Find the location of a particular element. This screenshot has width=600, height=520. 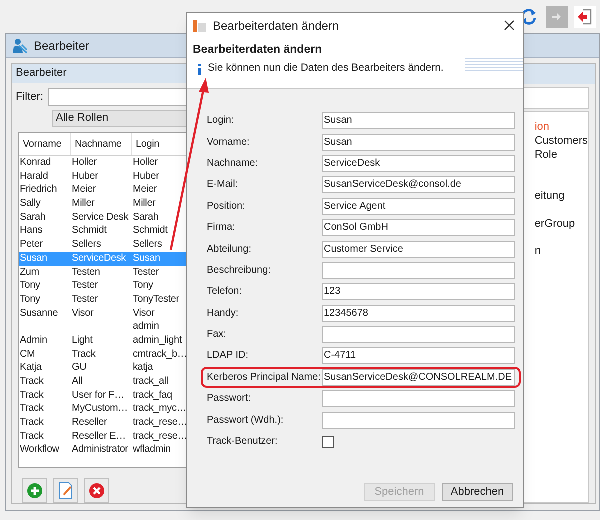

table-cell: track_all is located at coordinates (150, 381).